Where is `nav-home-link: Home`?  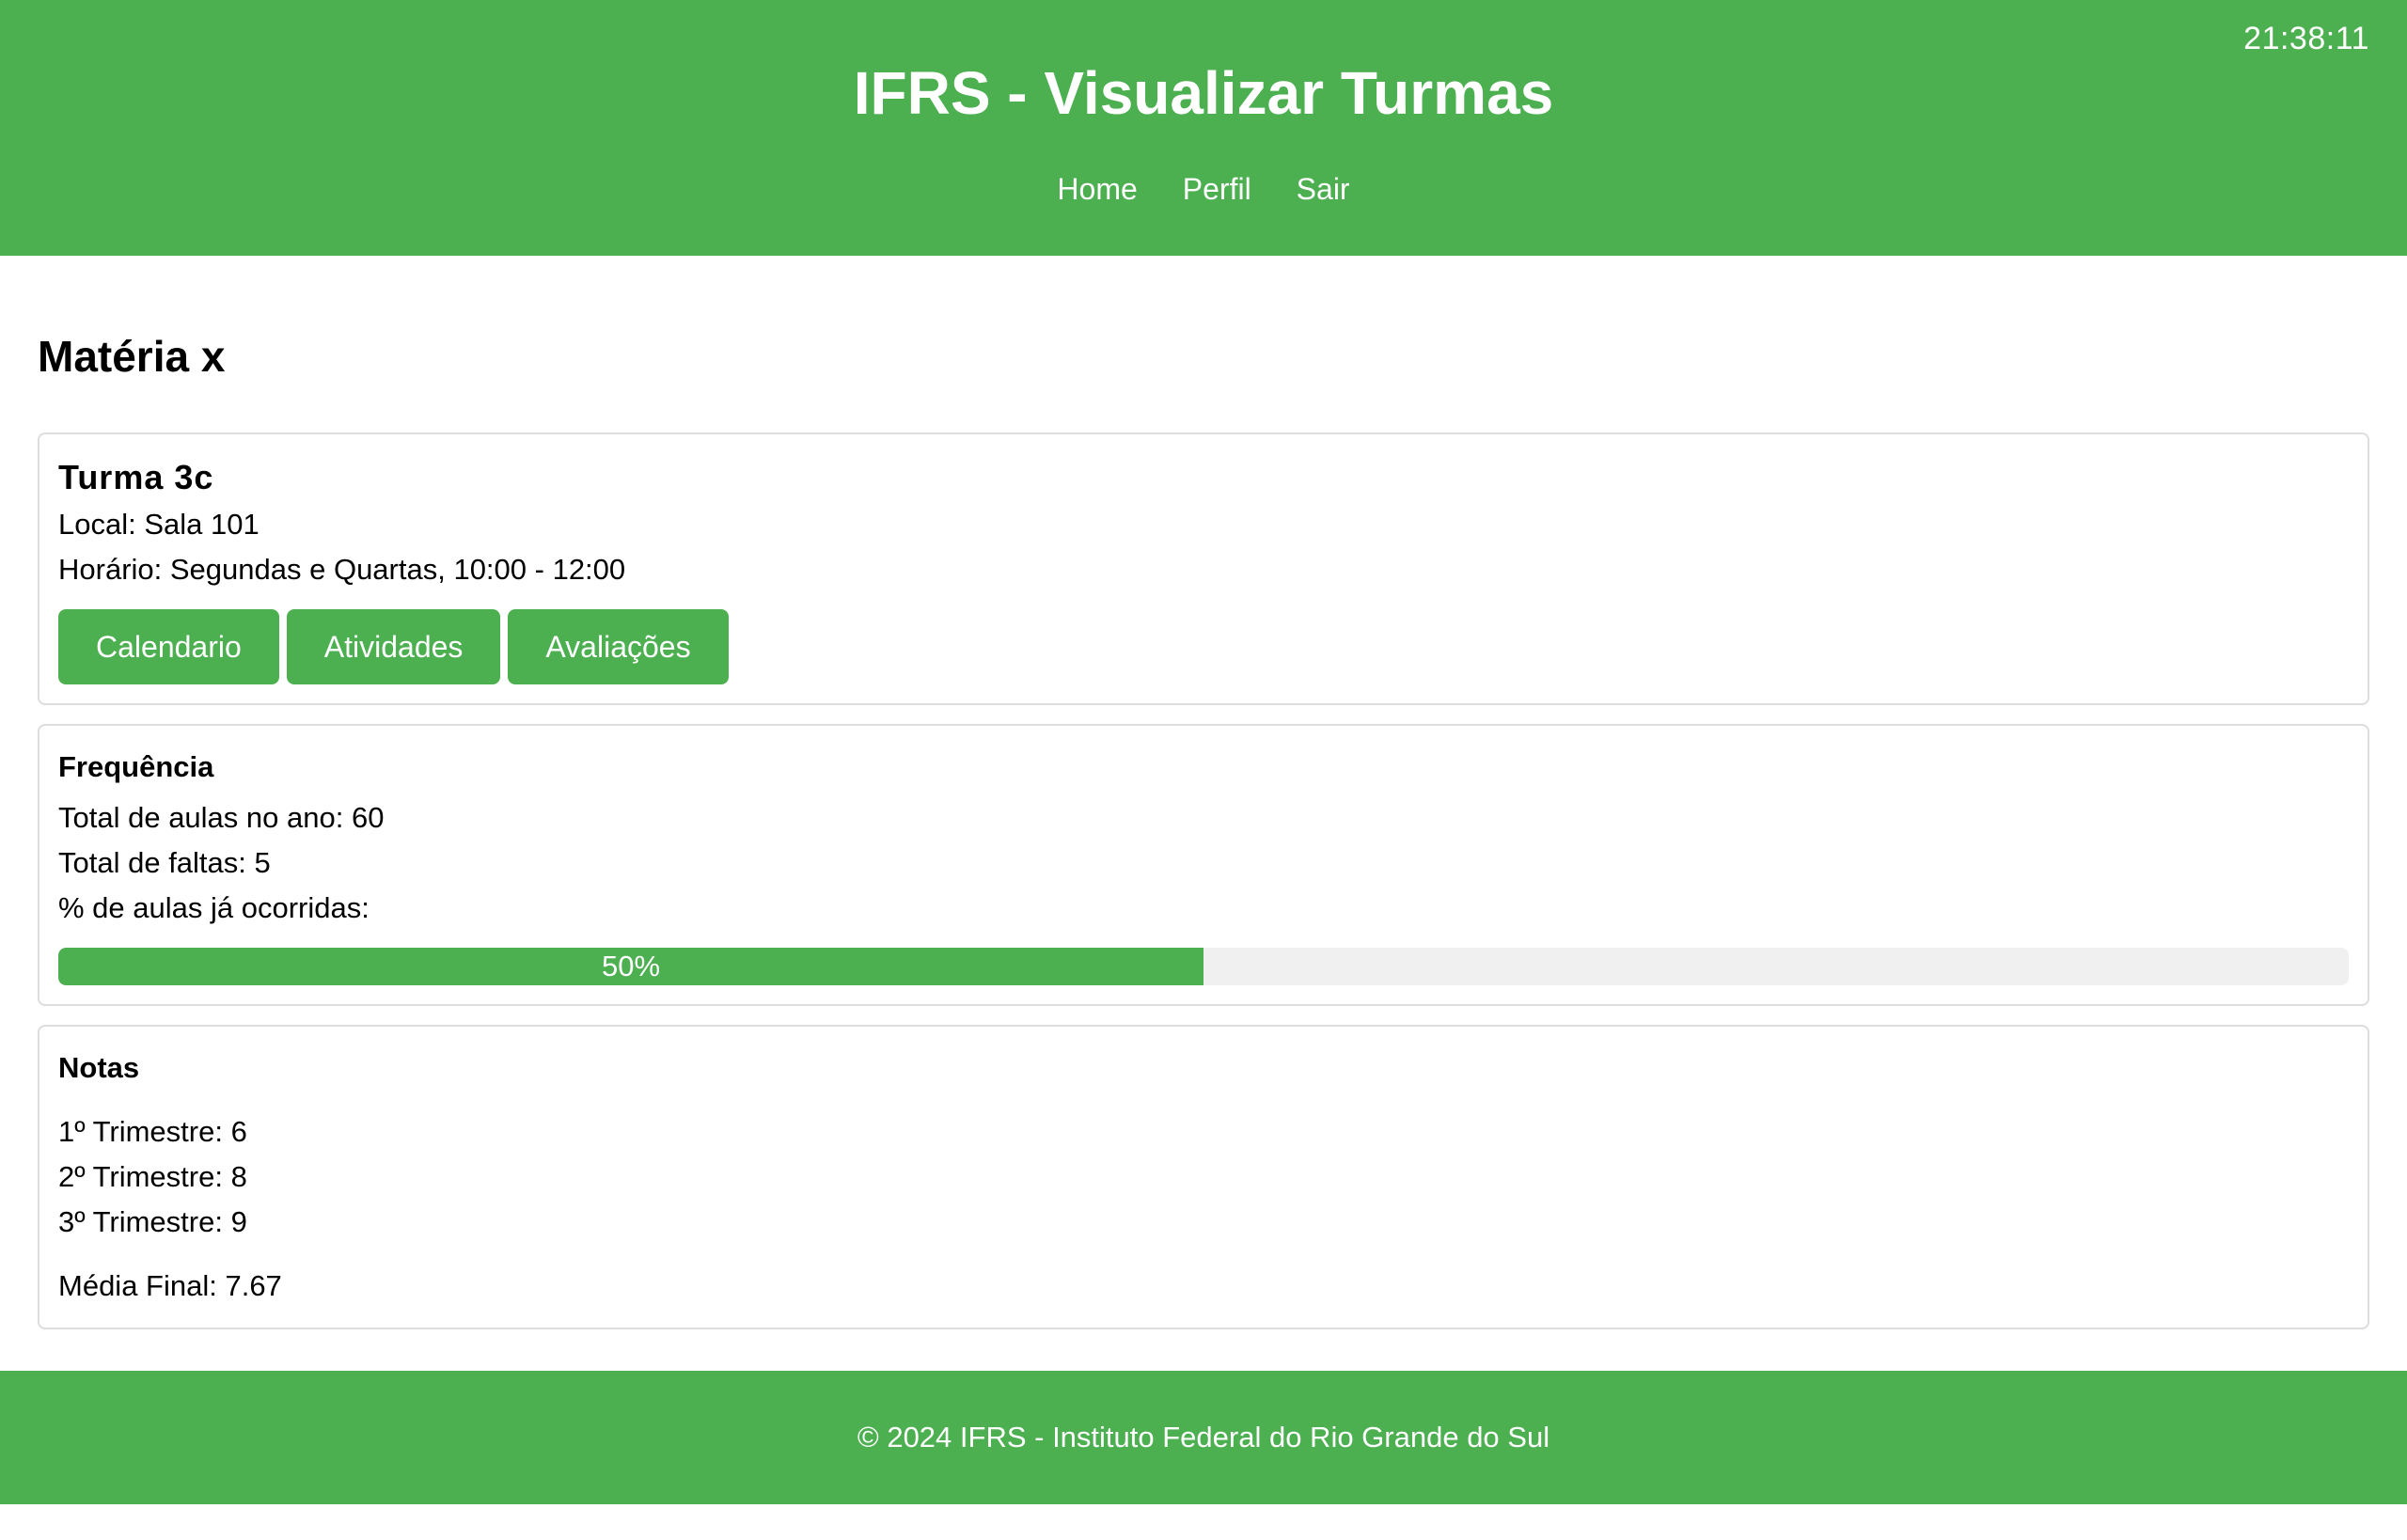
nav-home-link: Home is located at coordinates (1097, 189).